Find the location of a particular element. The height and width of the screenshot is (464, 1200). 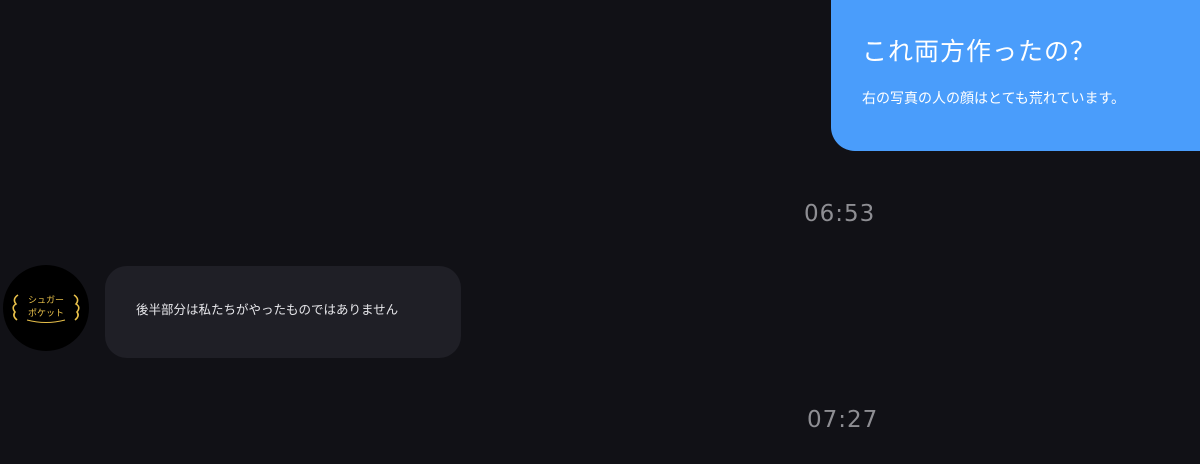

outgoing-message-bubble: これ両方作ったの？ 右の写真の人の顔はとても荒れています。 is located at coordinates (1015, 75).